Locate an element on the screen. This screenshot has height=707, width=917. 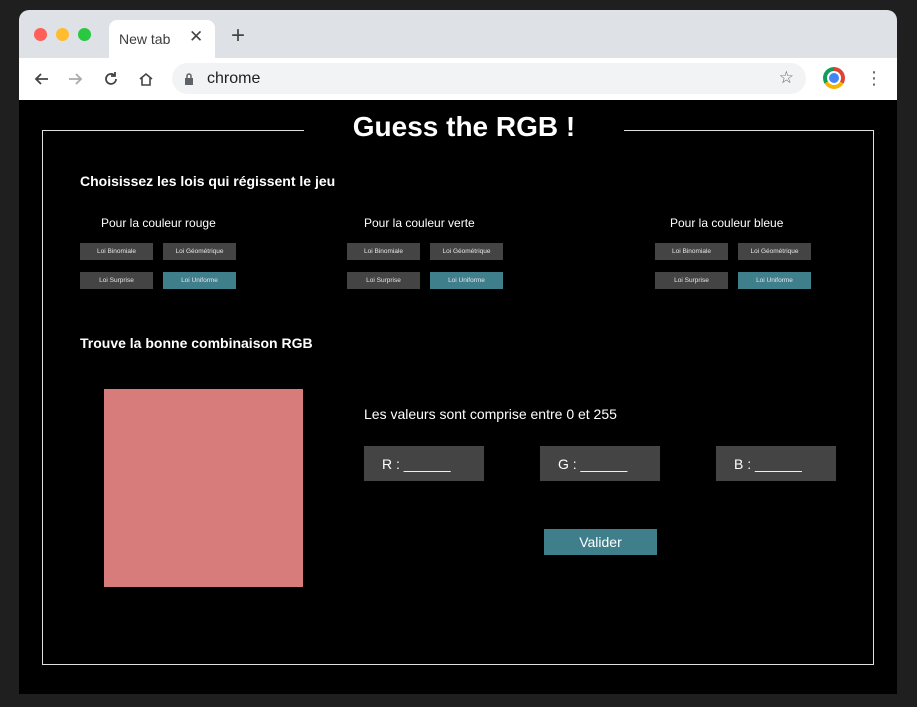
b-input: B : ______ is located at coordinates (776, 463).